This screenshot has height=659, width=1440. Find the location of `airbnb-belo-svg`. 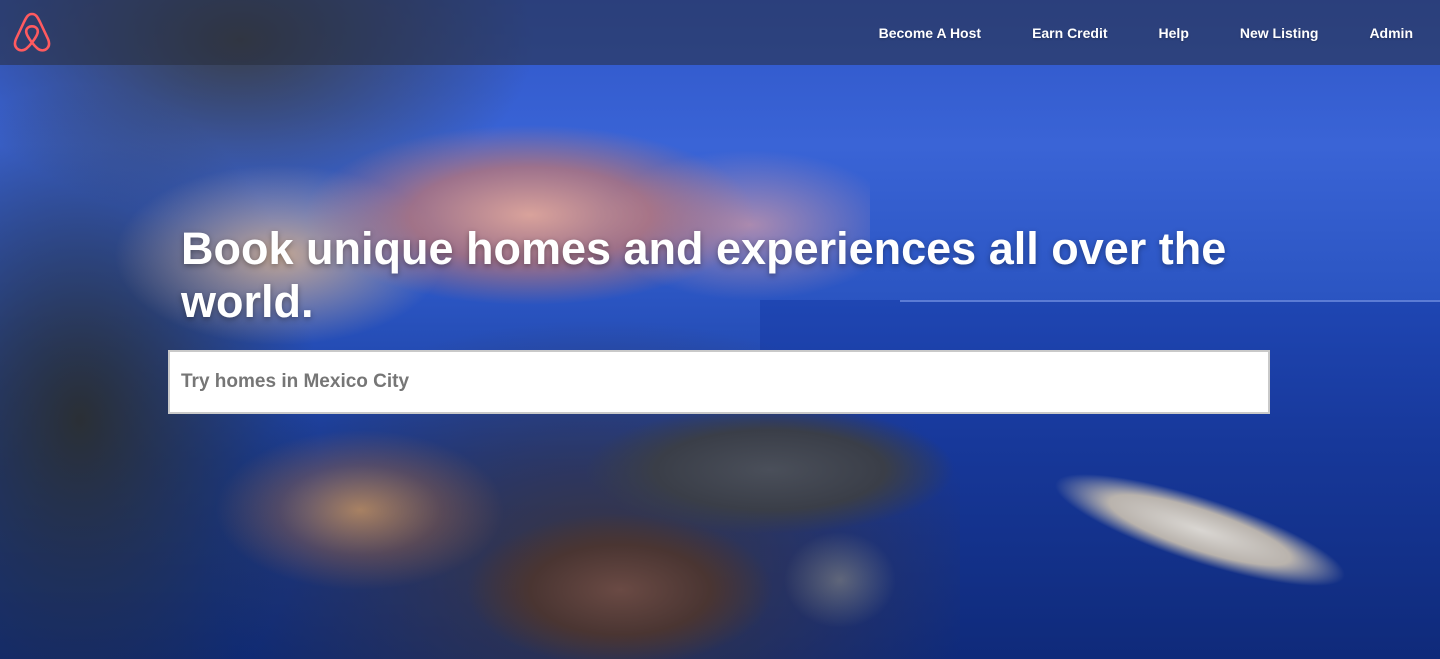

airbnb-belo-svg is located at coordinates (32, 32).